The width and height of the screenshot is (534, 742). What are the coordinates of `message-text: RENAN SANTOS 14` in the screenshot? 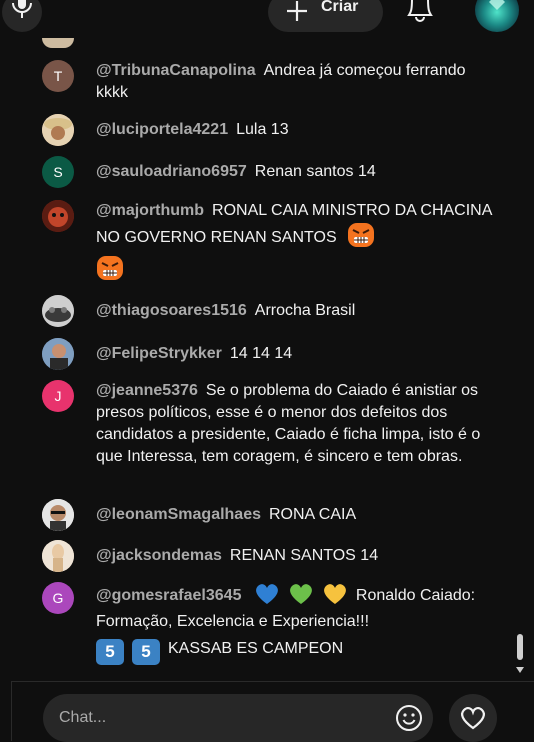 It's located at (304, 555).